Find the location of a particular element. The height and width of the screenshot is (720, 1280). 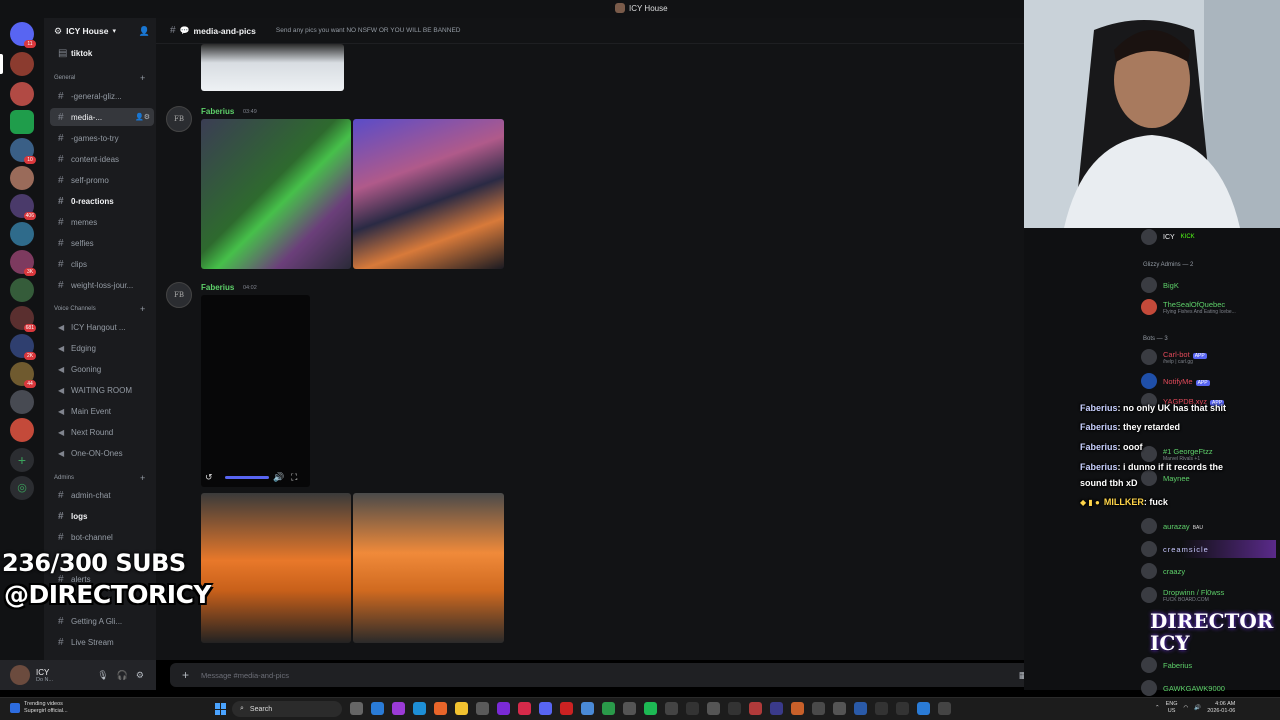

member-item: aurazay BAU is located at coordinates (1172, 526).